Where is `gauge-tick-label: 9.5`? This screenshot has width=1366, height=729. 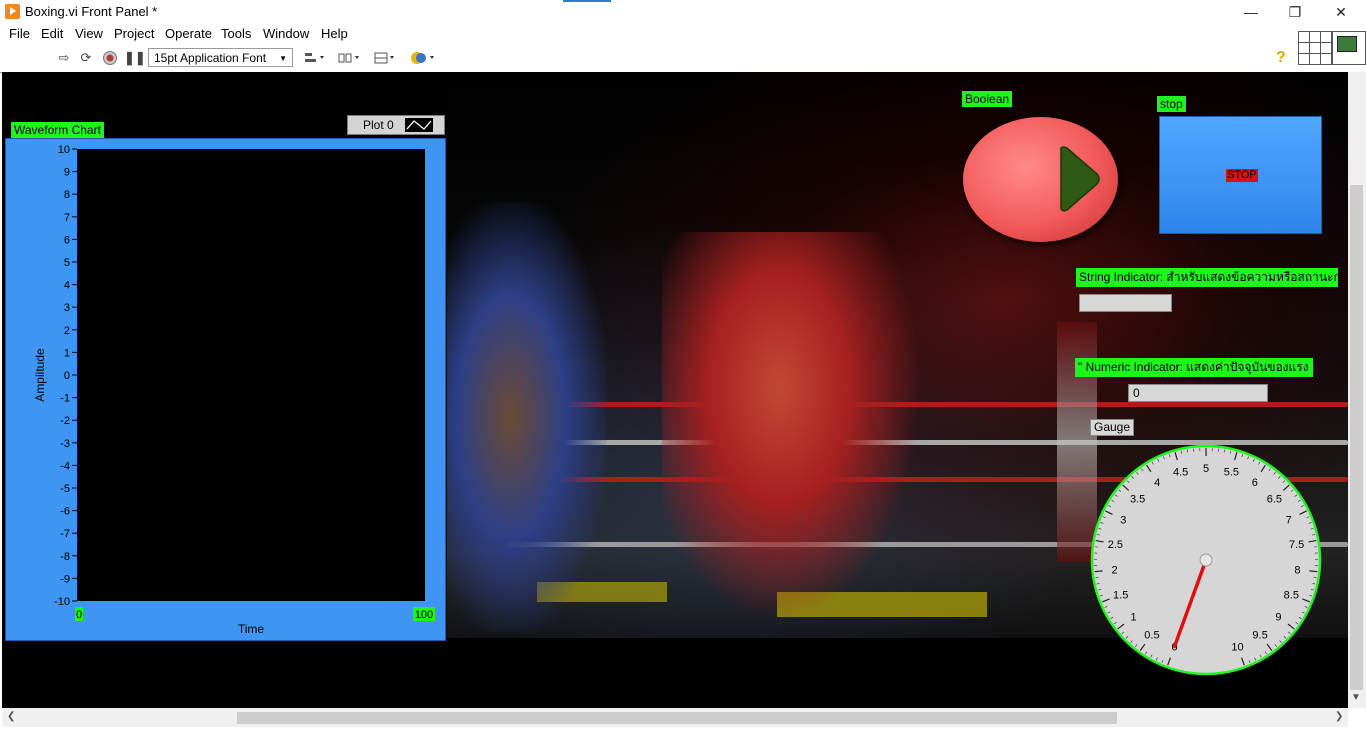 gauge-tick-label: 9.5 is located at coordinates (1259, 635).